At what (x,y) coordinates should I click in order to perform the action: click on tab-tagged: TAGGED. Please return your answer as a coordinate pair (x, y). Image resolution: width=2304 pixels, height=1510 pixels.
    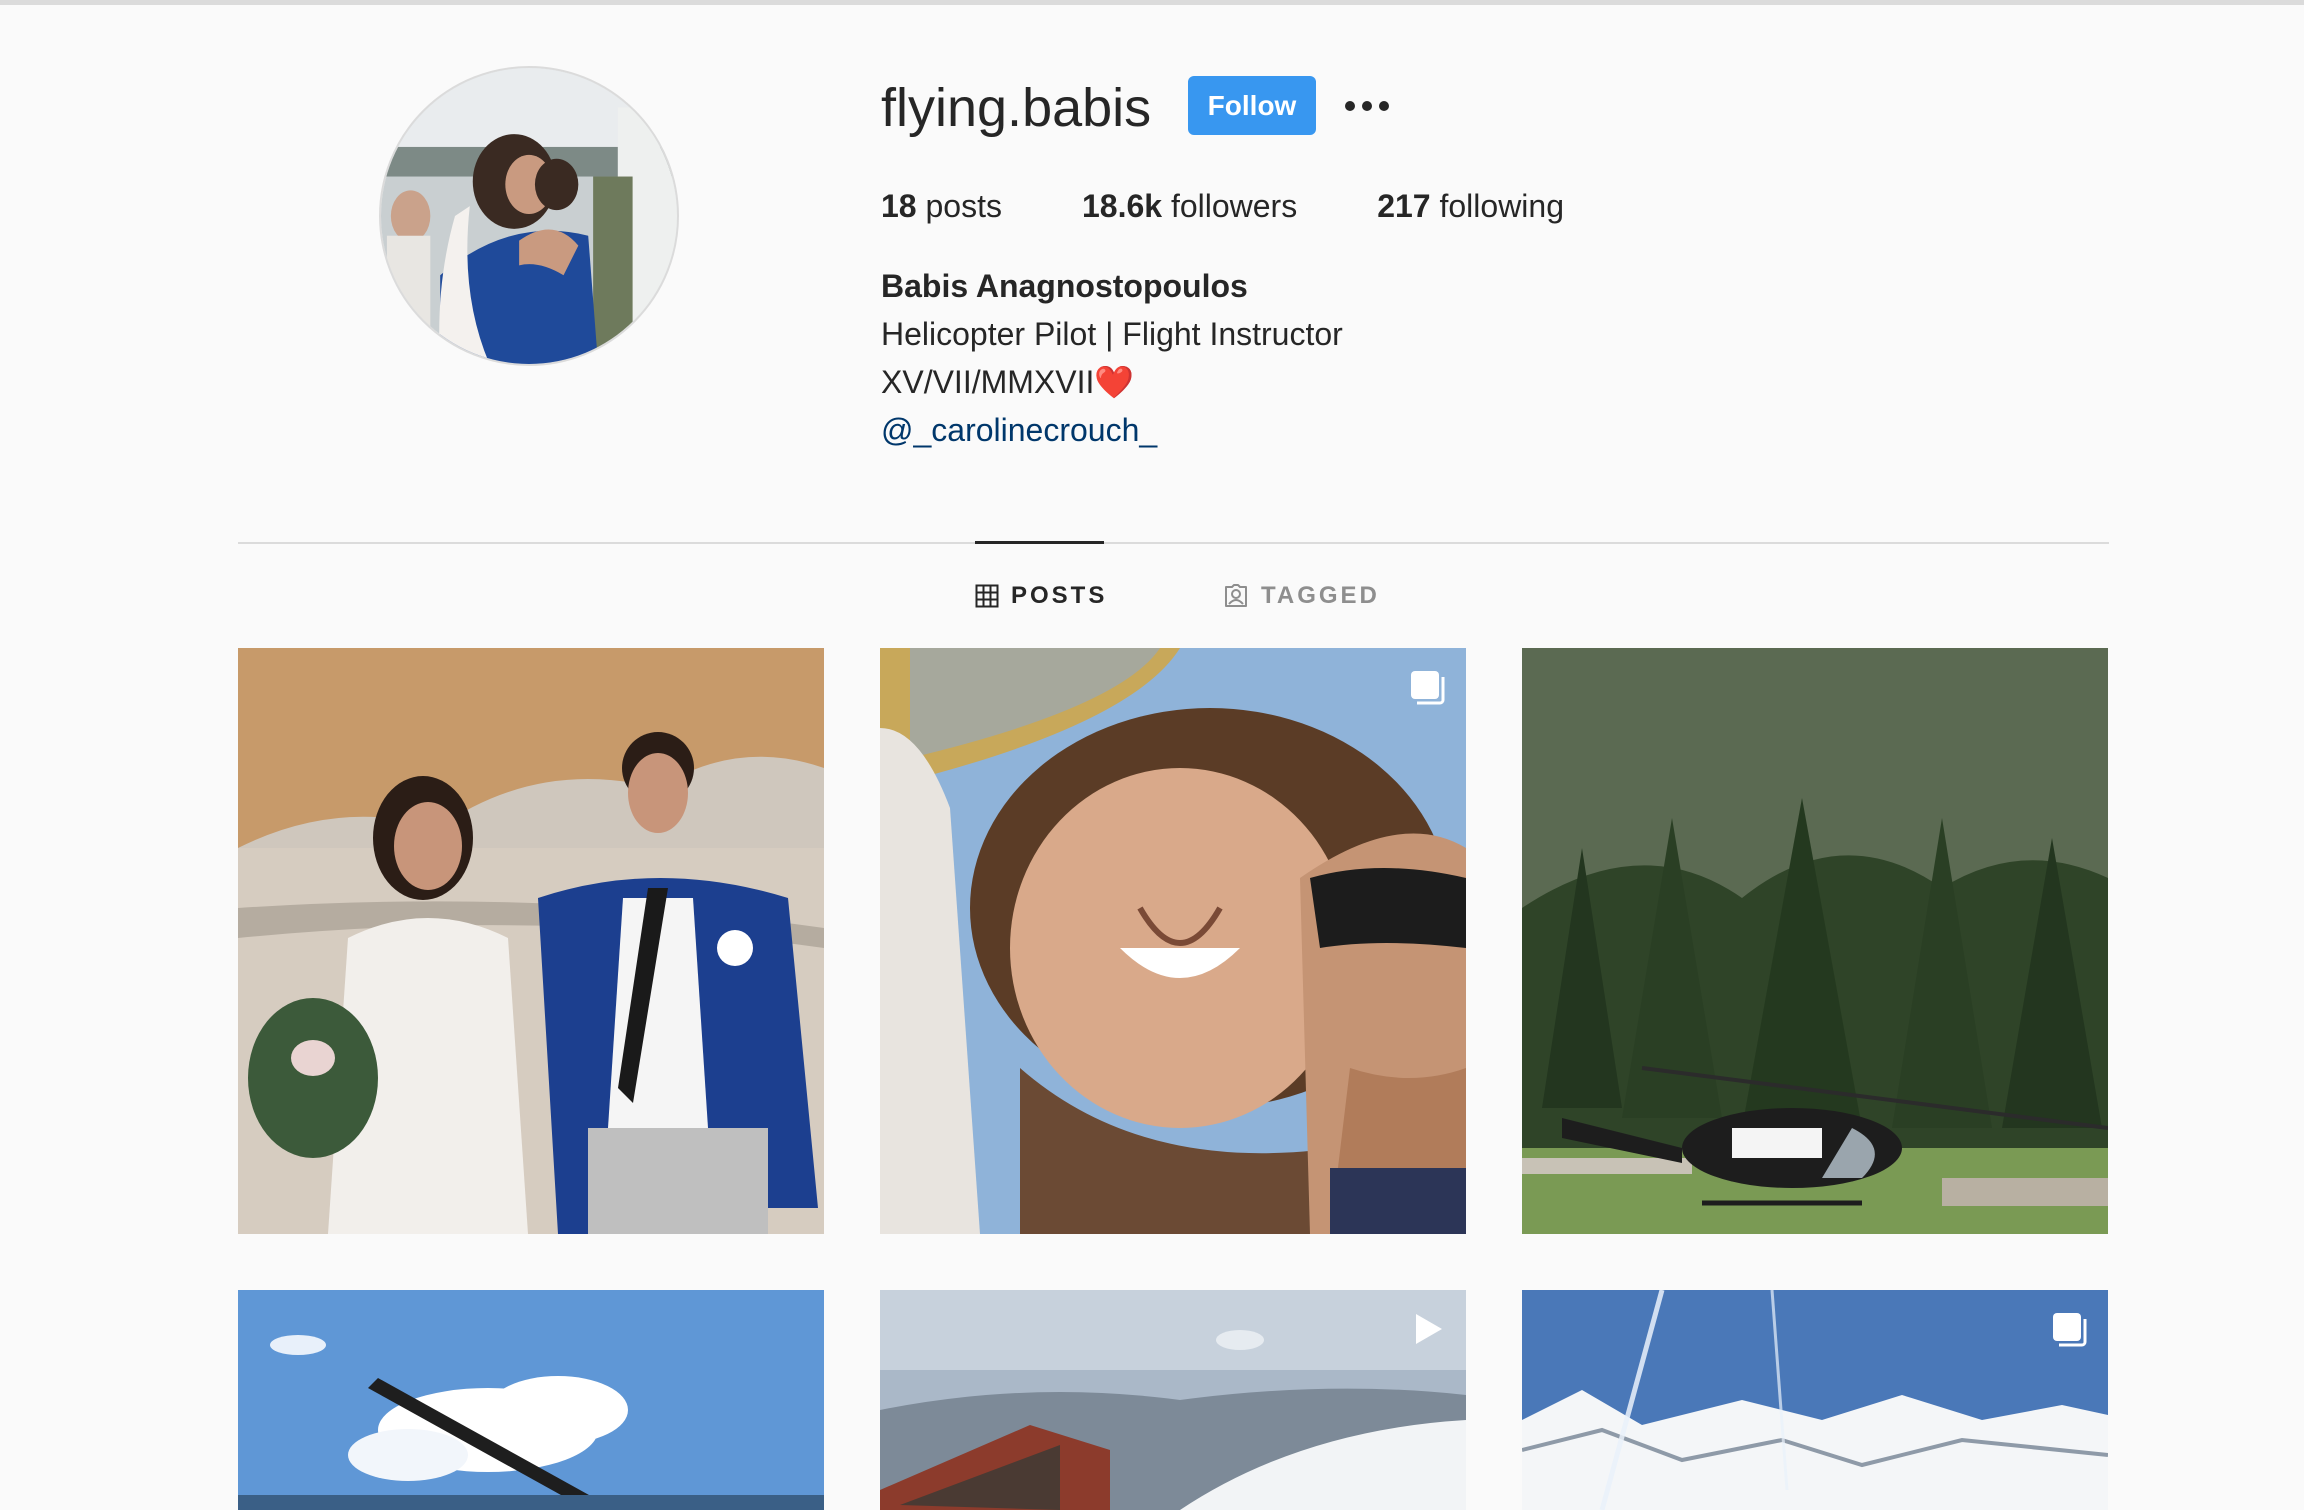
    Looking at the image, I should click on (1301, 596).